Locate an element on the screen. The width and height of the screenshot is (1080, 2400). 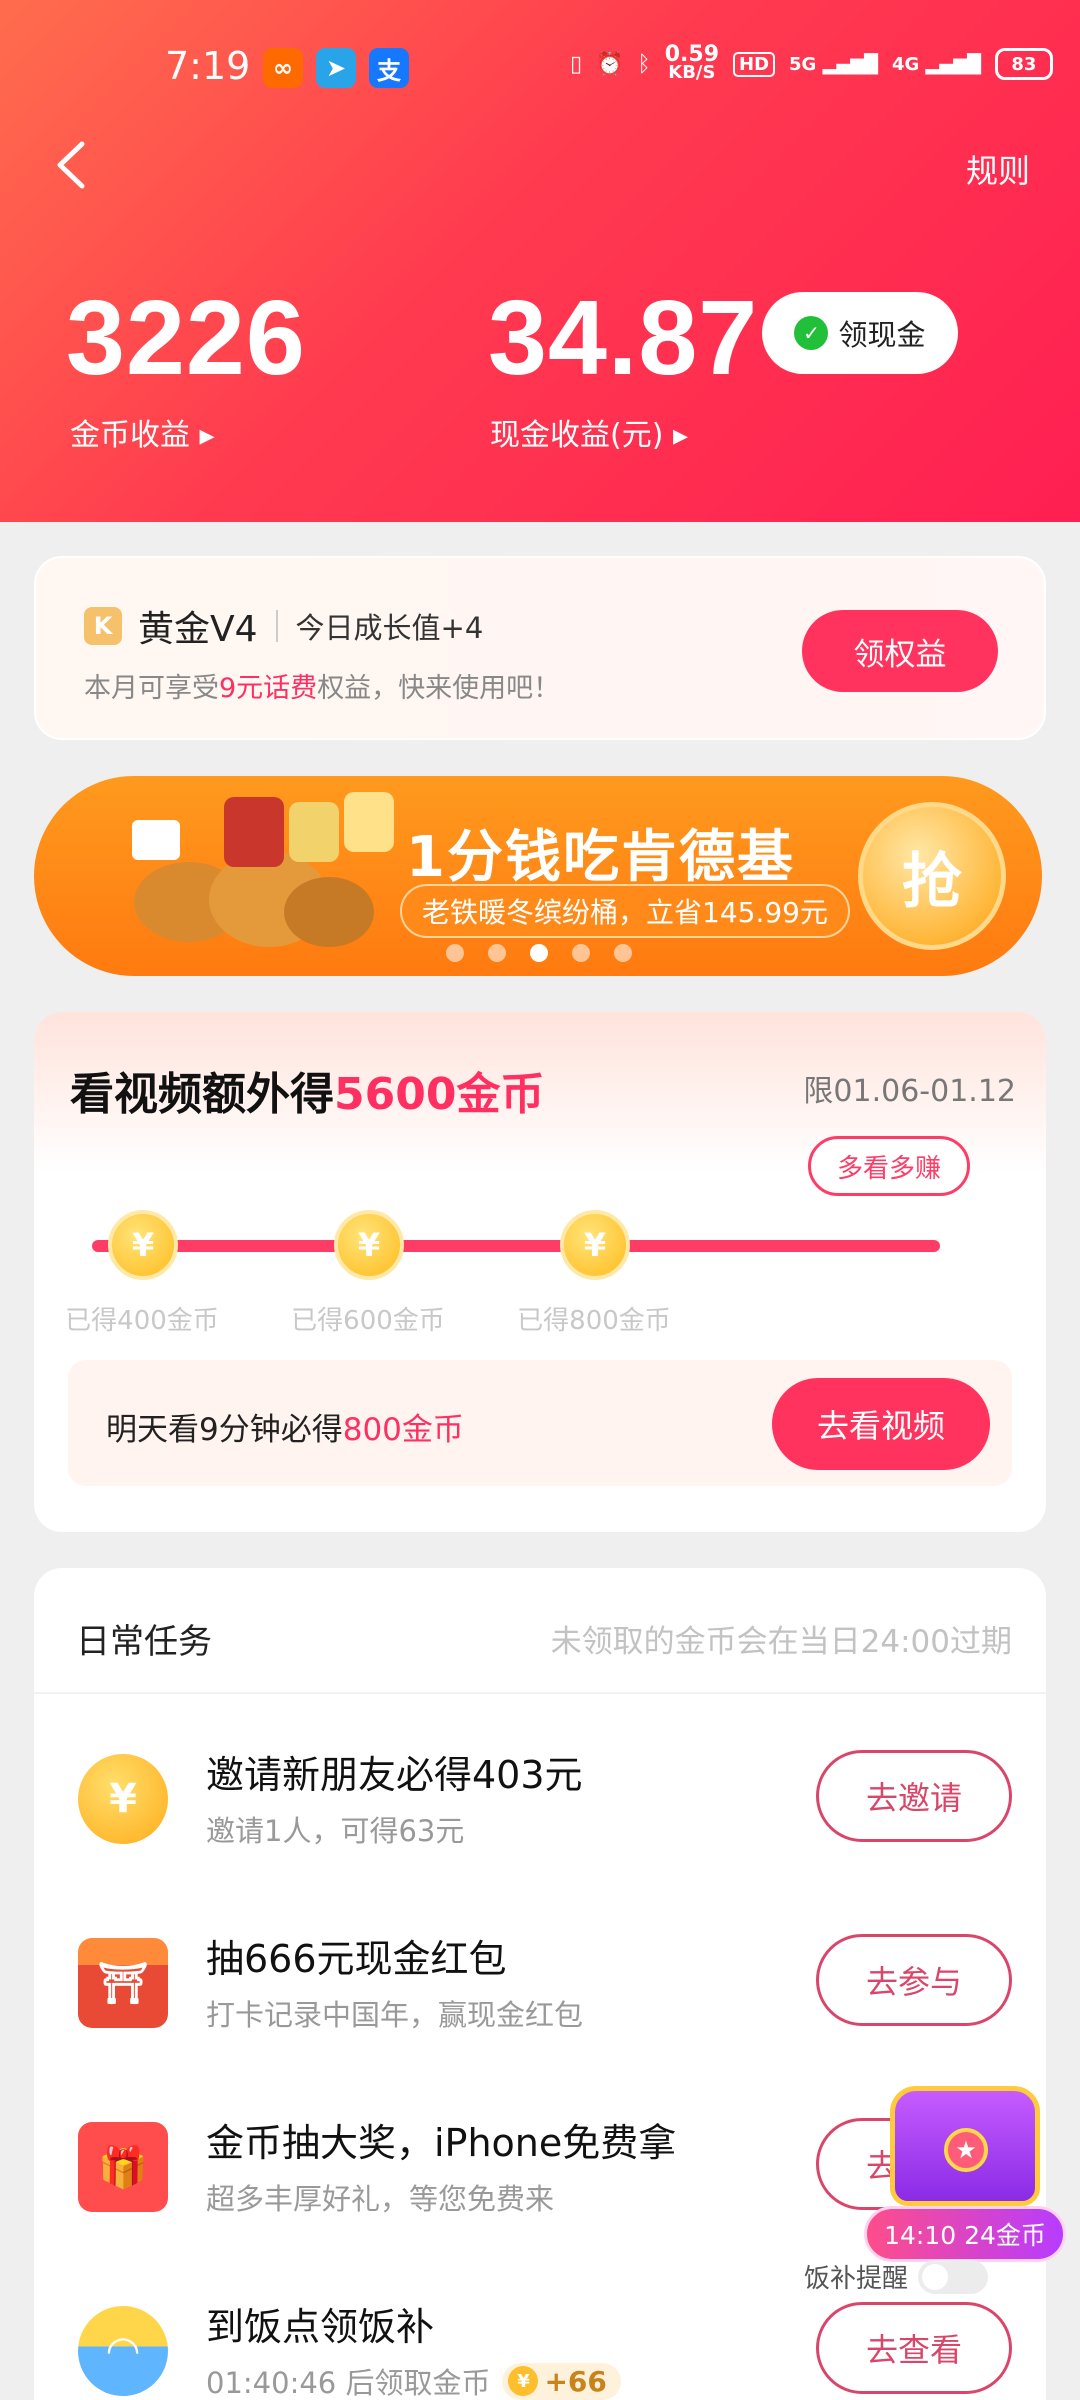
withdraw-cash-button: ✓ 领现金 is located at coordinates (860, 333).